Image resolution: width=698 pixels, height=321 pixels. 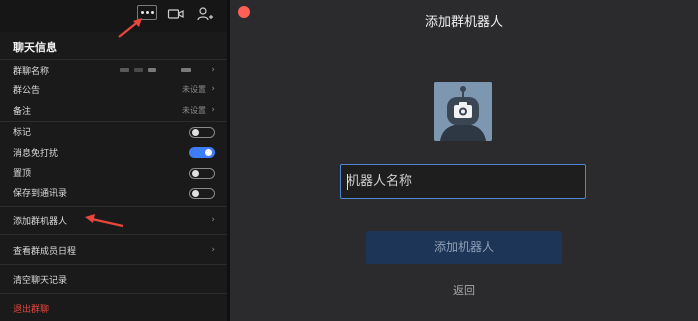 I want to click on mark-label: 标记, so click(x=22, y=133).